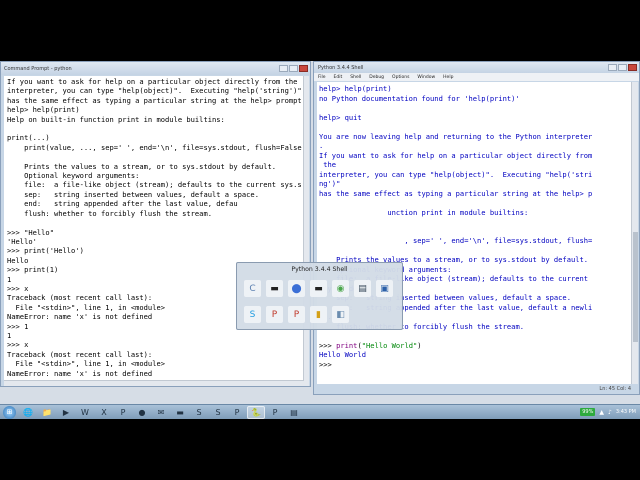 The height and width of the screenshot is (480, 640). What do you see at coordinates (601, 412) in the screenshot?
I see `network-icon: ▲` at bounding box center [601, 412].